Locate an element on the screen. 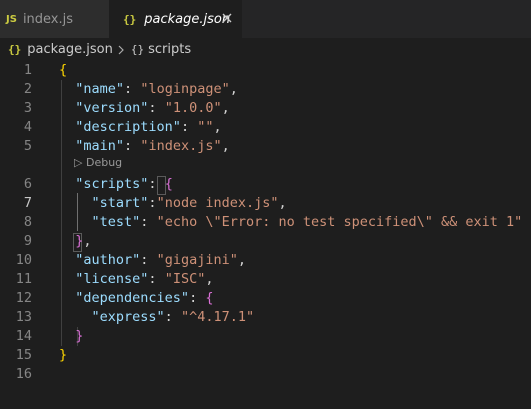  code-token: "name" is located at coordinates (100, 89).